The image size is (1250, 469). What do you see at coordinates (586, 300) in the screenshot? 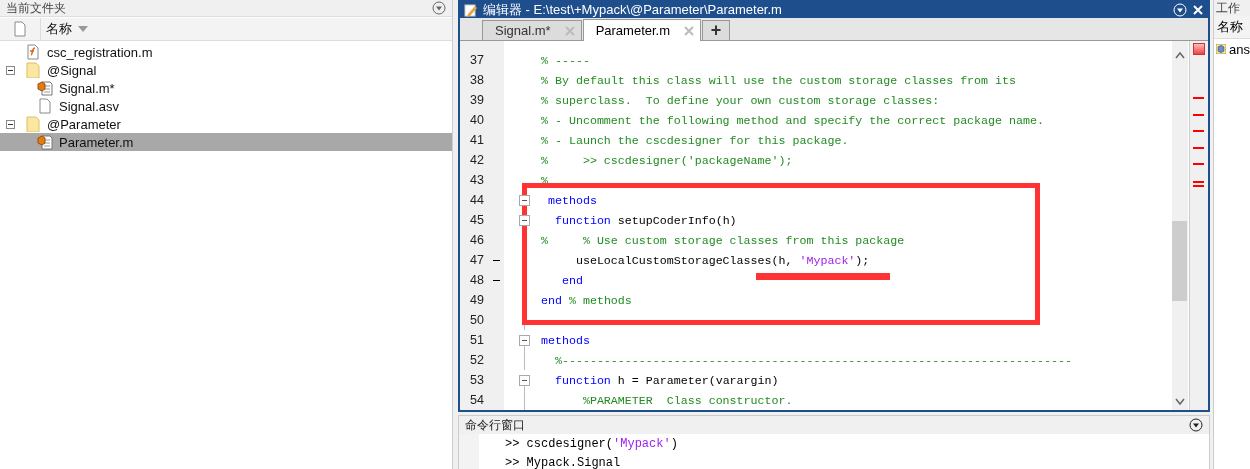
I see `code-line: end % methods` at bounding box center [586, 300].